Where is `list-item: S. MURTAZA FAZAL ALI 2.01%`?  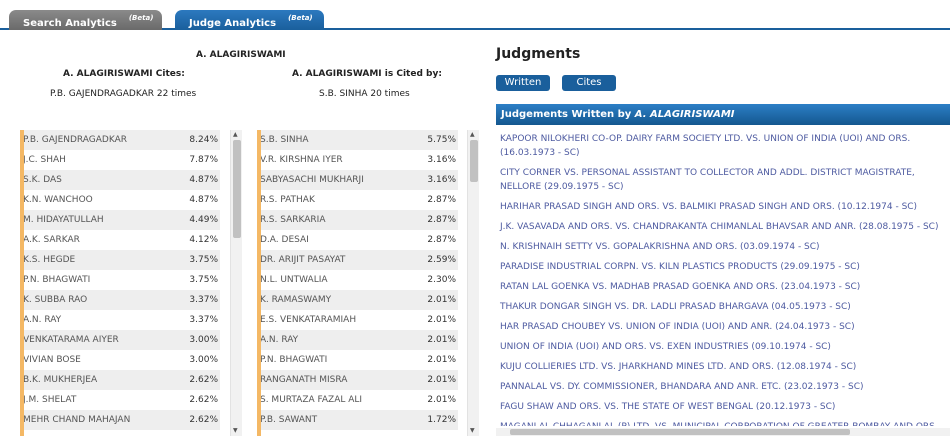 list-item: S. MURTAZA FAZAL ALI 2.01% is located at coordinates (357, 400).